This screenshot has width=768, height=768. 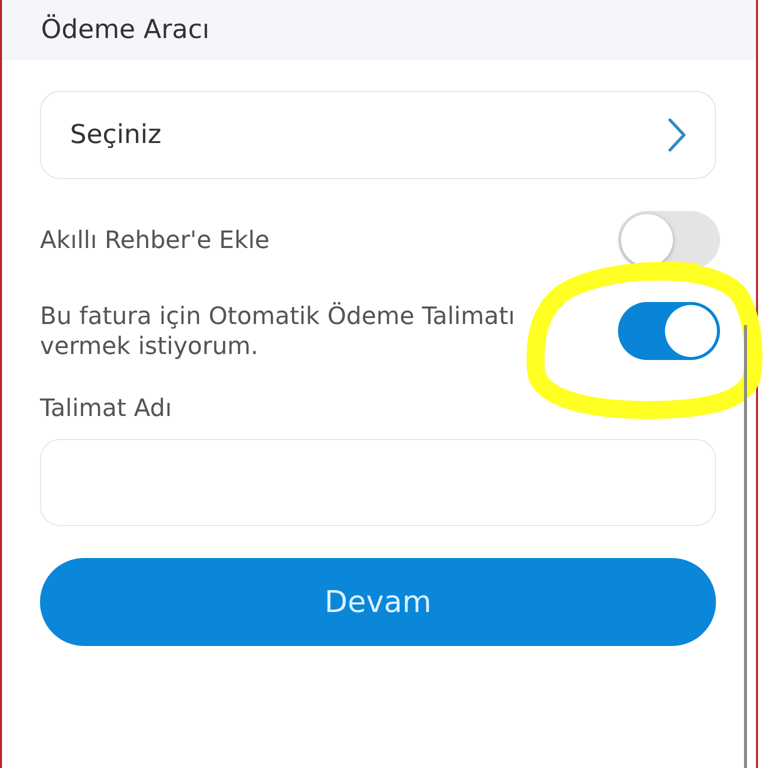 What do you see at coordinates (106, 408) in the screenshot?
I see `field-label: Talimat Adı` at bounding box center [106, 408].